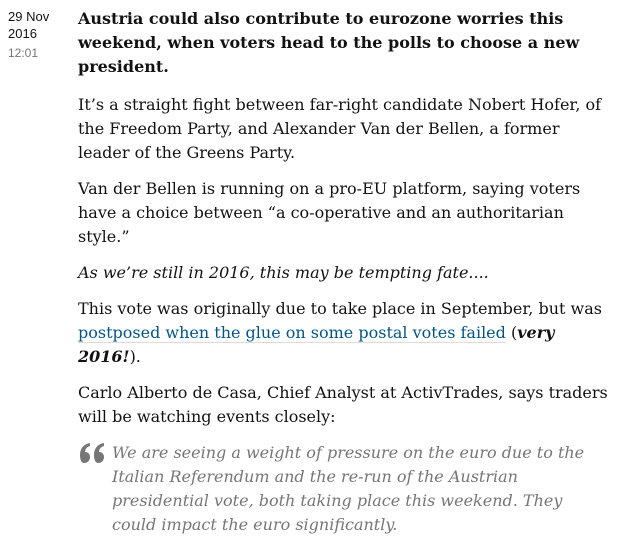 This screenshot has height=537, width=620. Describe the element at coordinates (22, 33) in the screenshot. I see `timestamp-date-year: 2016` at that location.